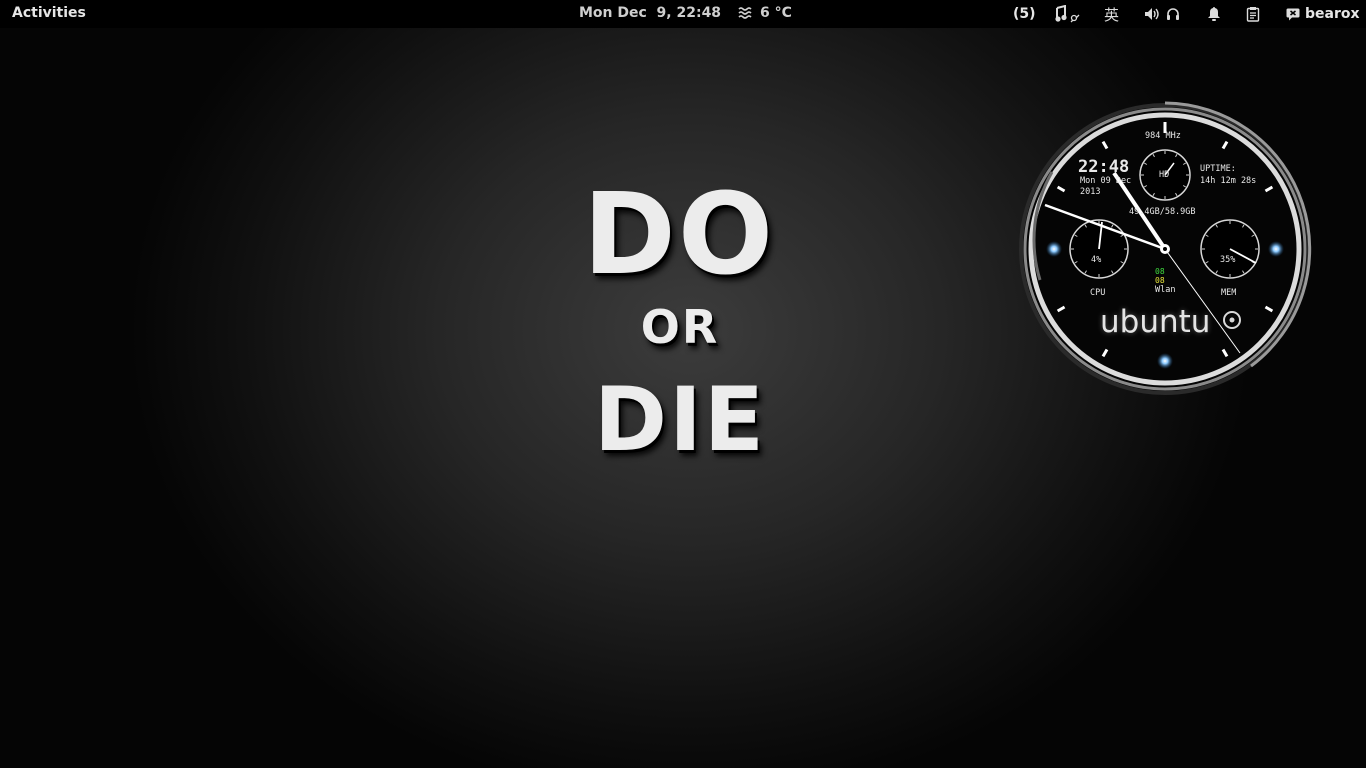 The height and width of the screenshot is (768, 1366). I want to click on widget-disk-usage: 49.4GB/58.9GB, so click(1162, 212).